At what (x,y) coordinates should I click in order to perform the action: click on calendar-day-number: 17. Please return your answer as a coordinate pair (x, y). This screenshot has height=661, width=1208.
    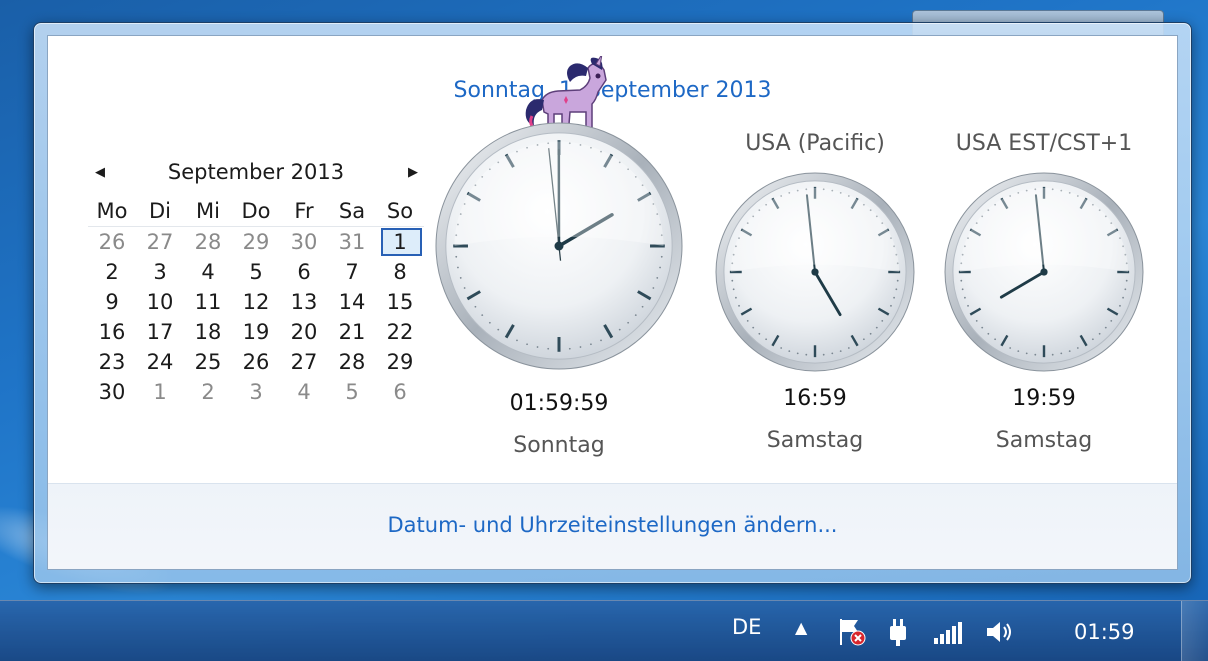
    Looking at the image, I should click on (160, 332).